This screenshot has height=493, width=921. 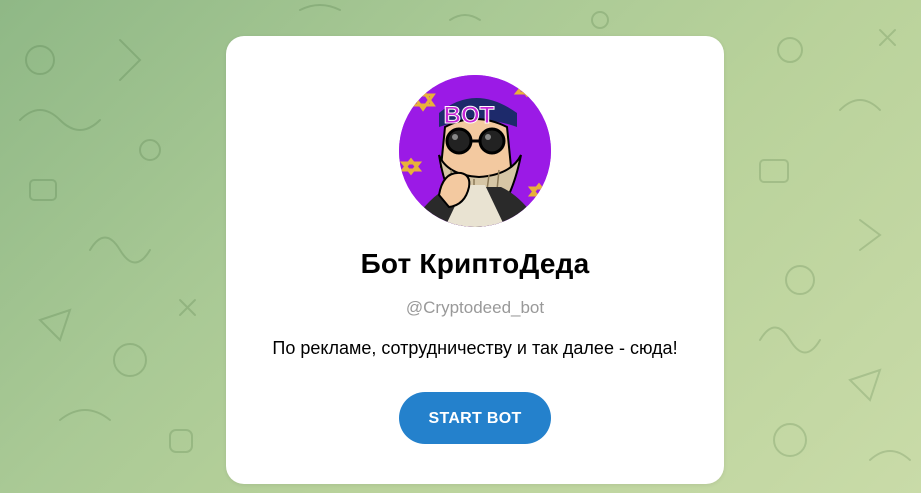 What do you see at coordinates (475, 263) in the screenshot?
I see `bot-name: Бот КриптоДеда` at bounding box center [475, 263].